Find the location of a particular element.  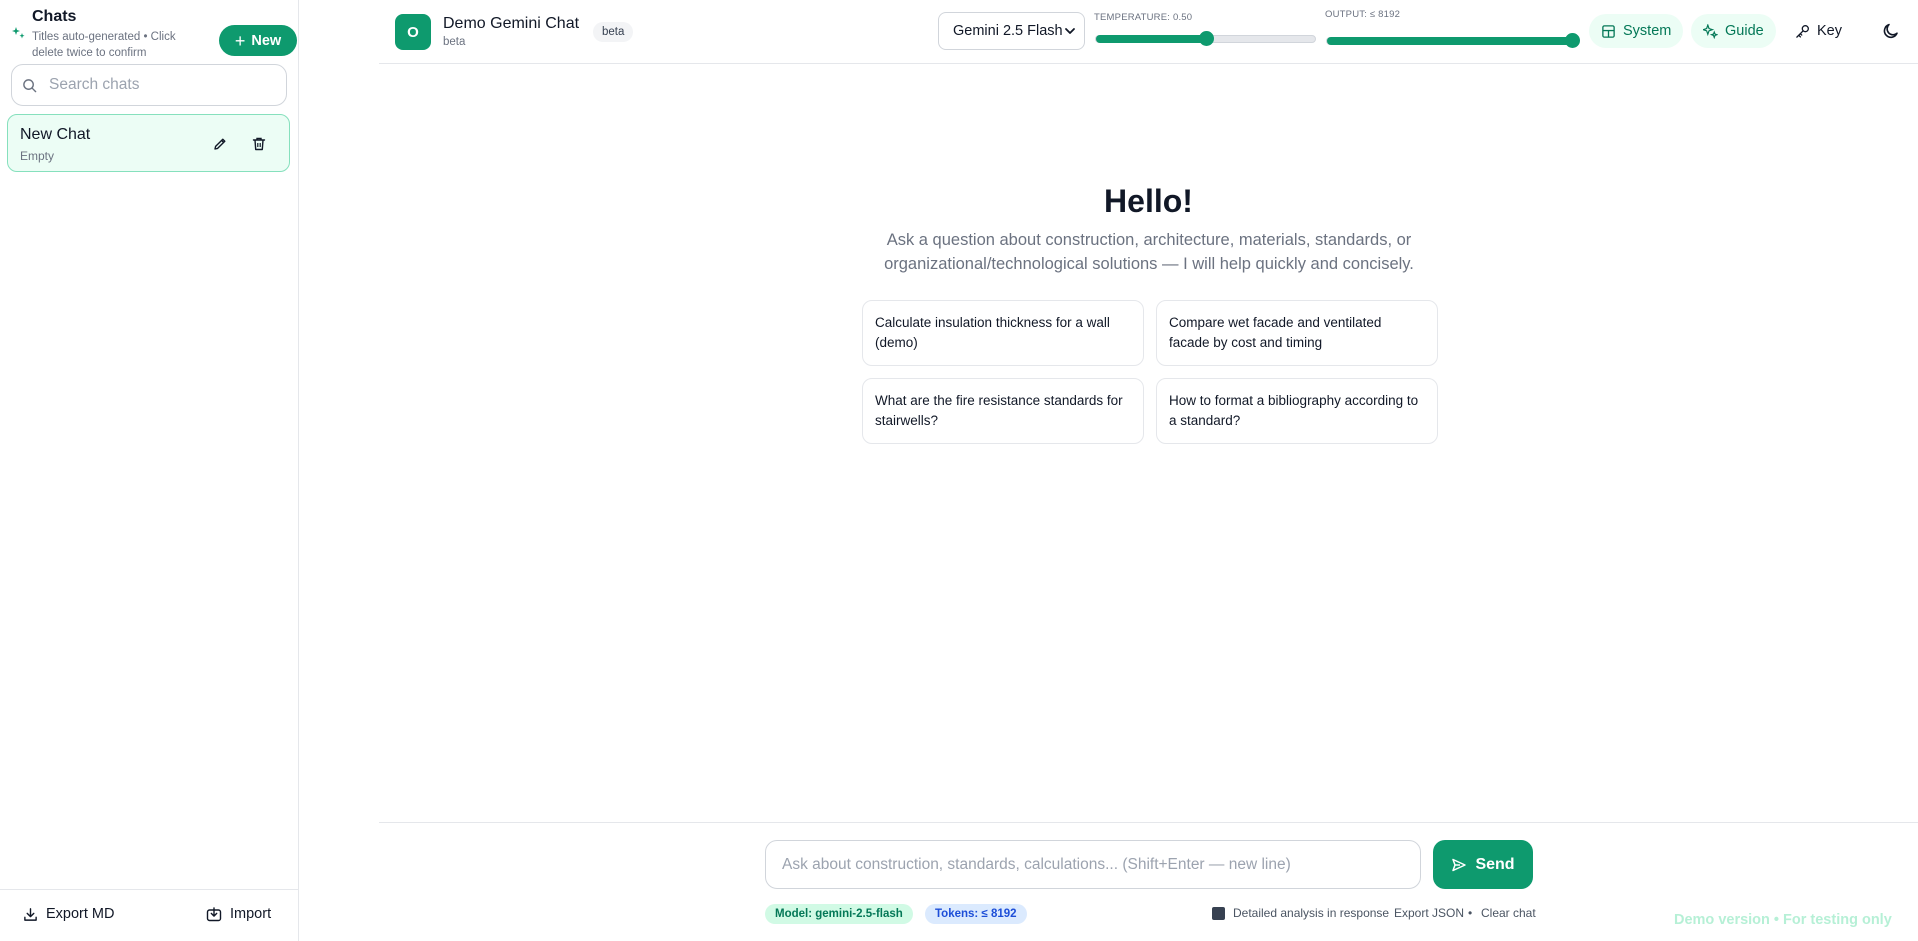

new-chat-button: + New is located at coordinates (258, 40).